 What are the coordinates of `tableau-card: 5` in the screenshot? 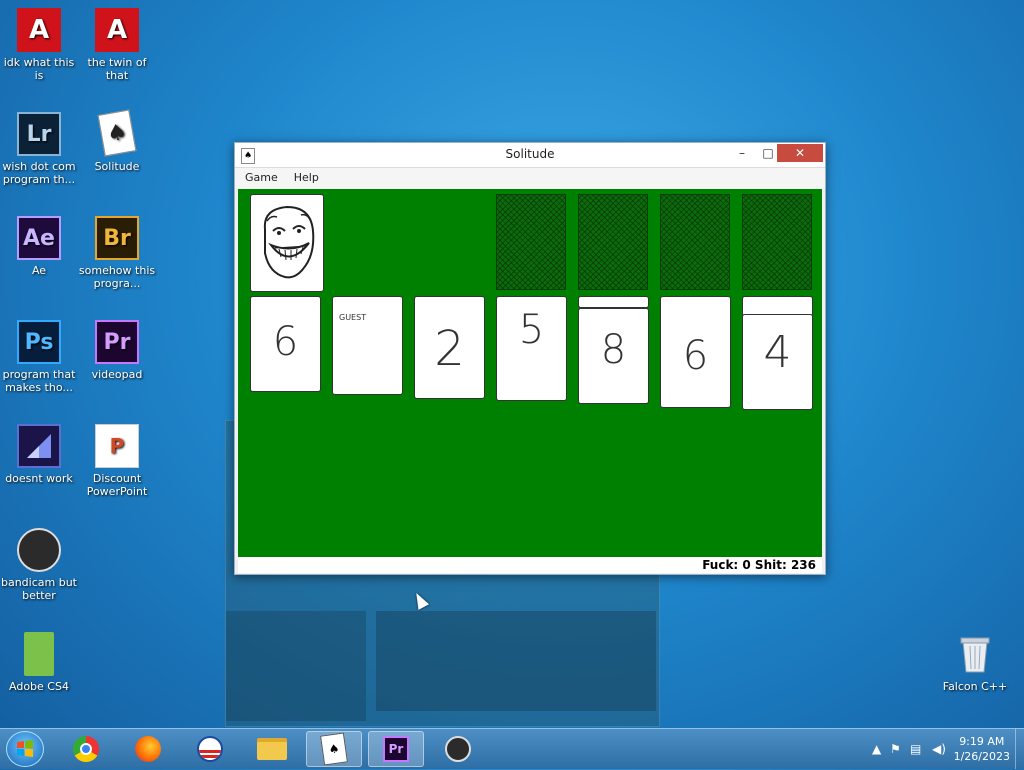 It's located at (531, 348).